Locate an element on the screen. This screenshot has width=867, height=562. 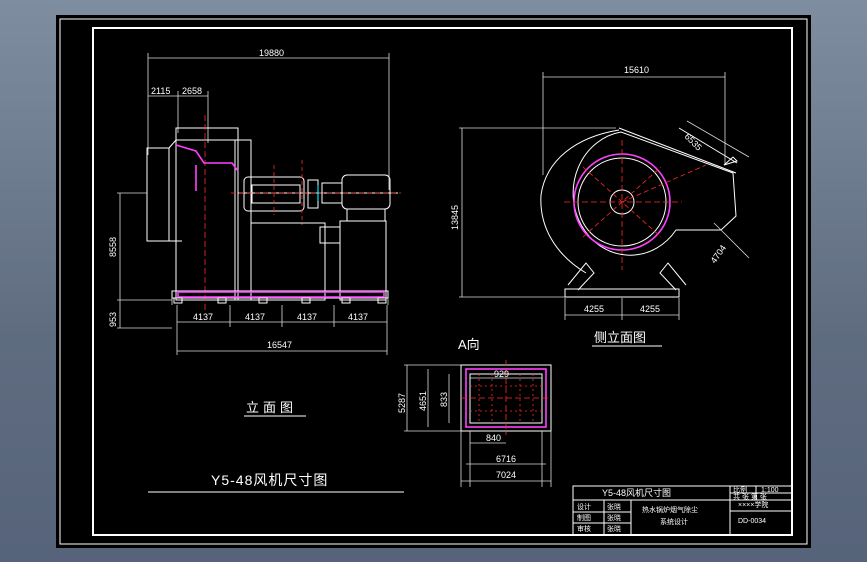
title-block-value-3: 张晓 is located at coordinates (614, 528).